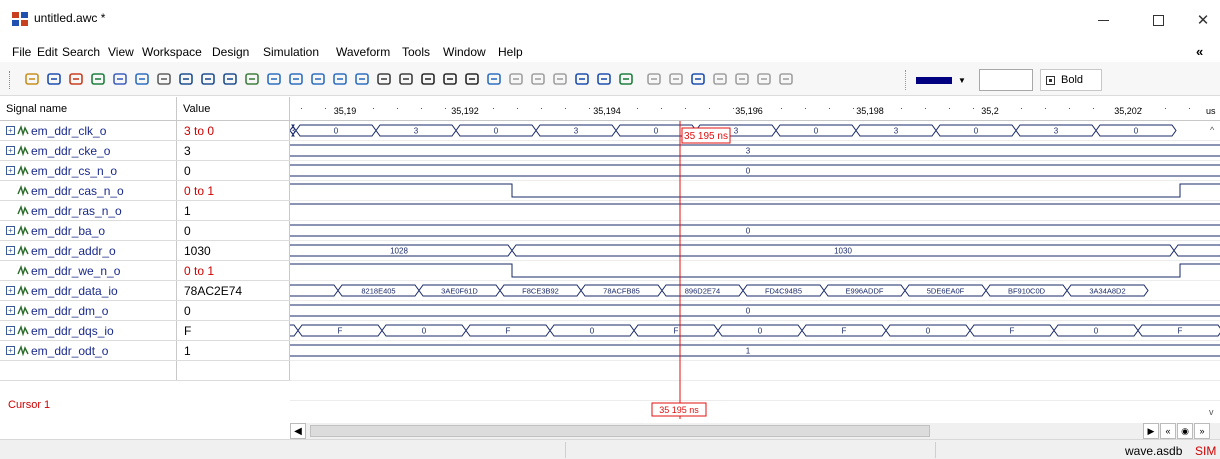 This screenshot has width=1220, height=459. I want to click on menu-design: Design, so click(230, 52).